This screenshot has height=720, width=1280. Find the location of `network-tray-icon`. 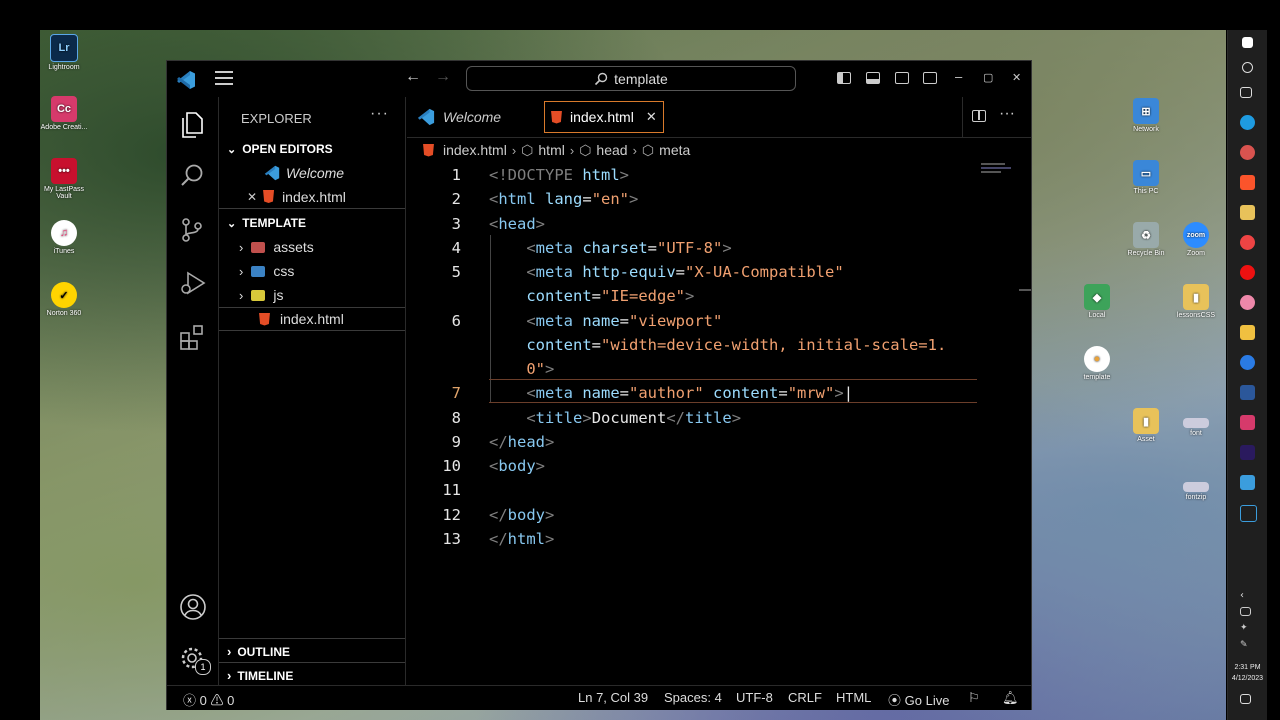

network-tray-icon is located at coordinates (1245, 611).